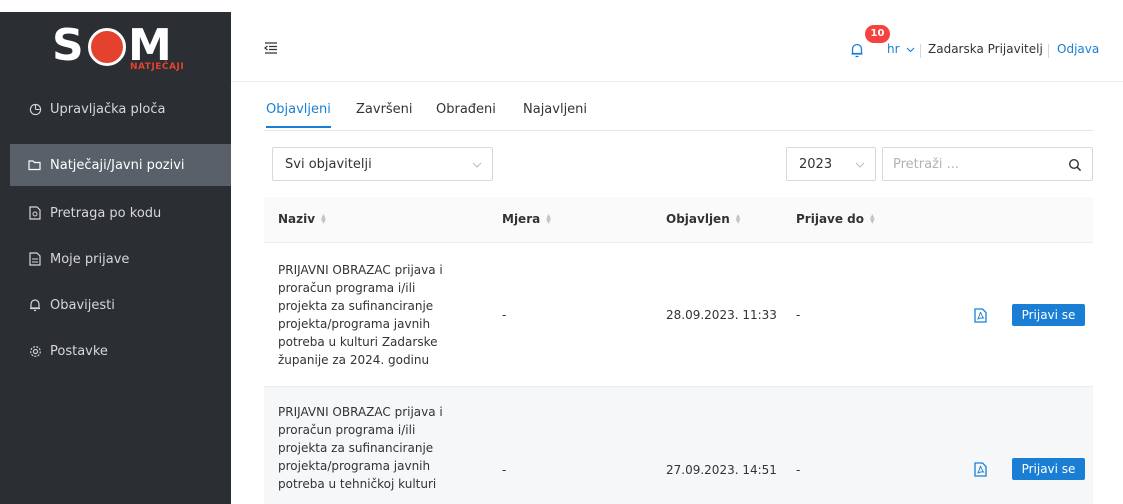 This screenshot has width=1123, height=504. What do you see at coordinates (115, 305) in the screenshot?
I see `sidebar-item-notifications: Obavijesti` at bounding box center [115, 305].